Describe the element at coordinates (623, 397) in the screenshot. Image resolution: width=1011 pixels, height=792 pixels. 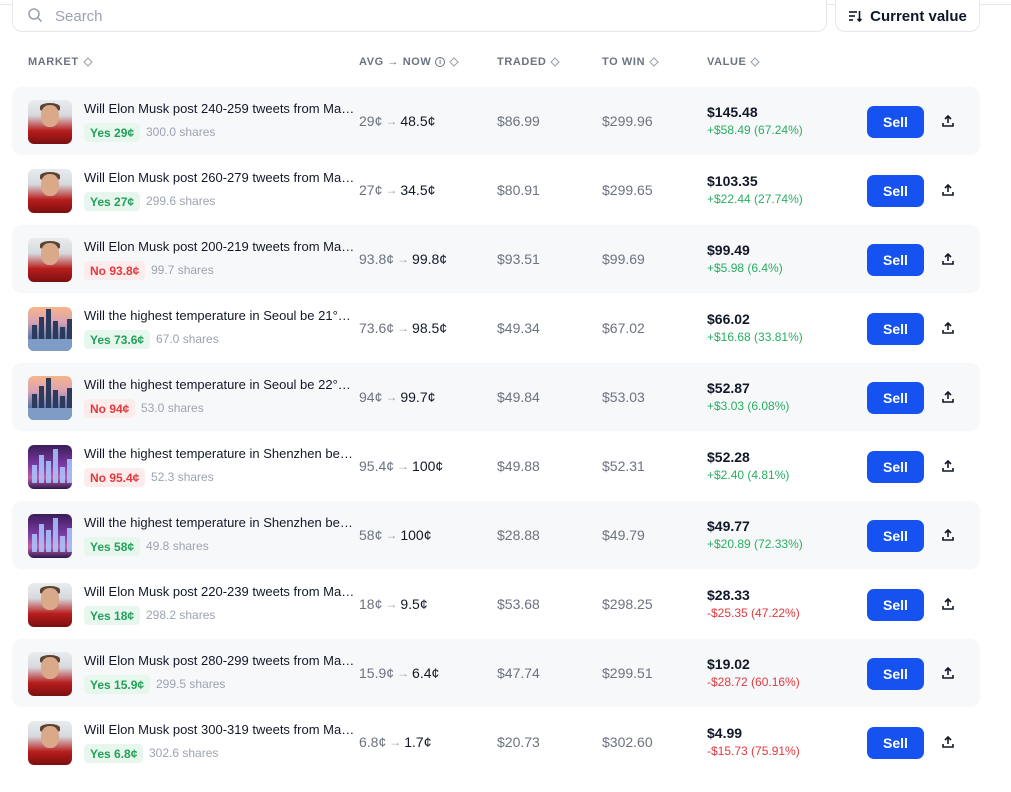
I see `to-win-amount: $53.03` at that location.